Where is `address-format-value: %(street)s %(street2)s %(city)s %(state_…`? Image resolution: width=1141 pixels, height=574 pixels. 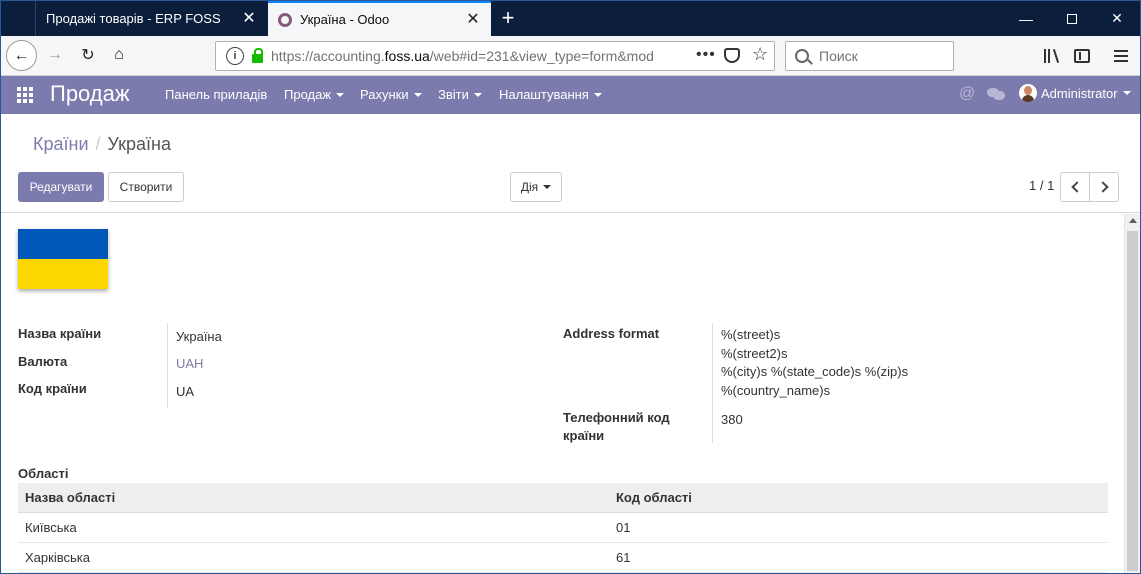 address-format-value: %(street)s %(street2)s %(city)s %(state_… is located at coordinates (814, 363).